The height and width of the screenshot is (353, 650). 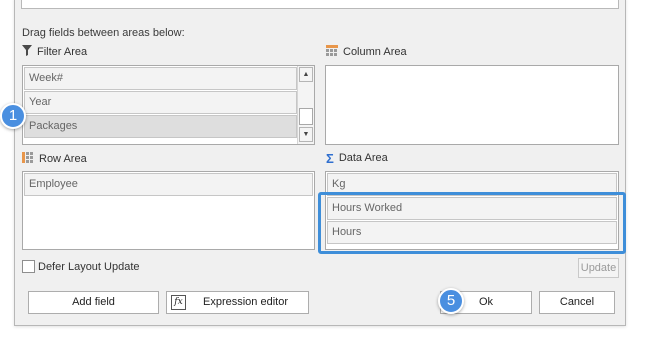 I want to click on add-field-button: Add field, so click(x=93, y=302).